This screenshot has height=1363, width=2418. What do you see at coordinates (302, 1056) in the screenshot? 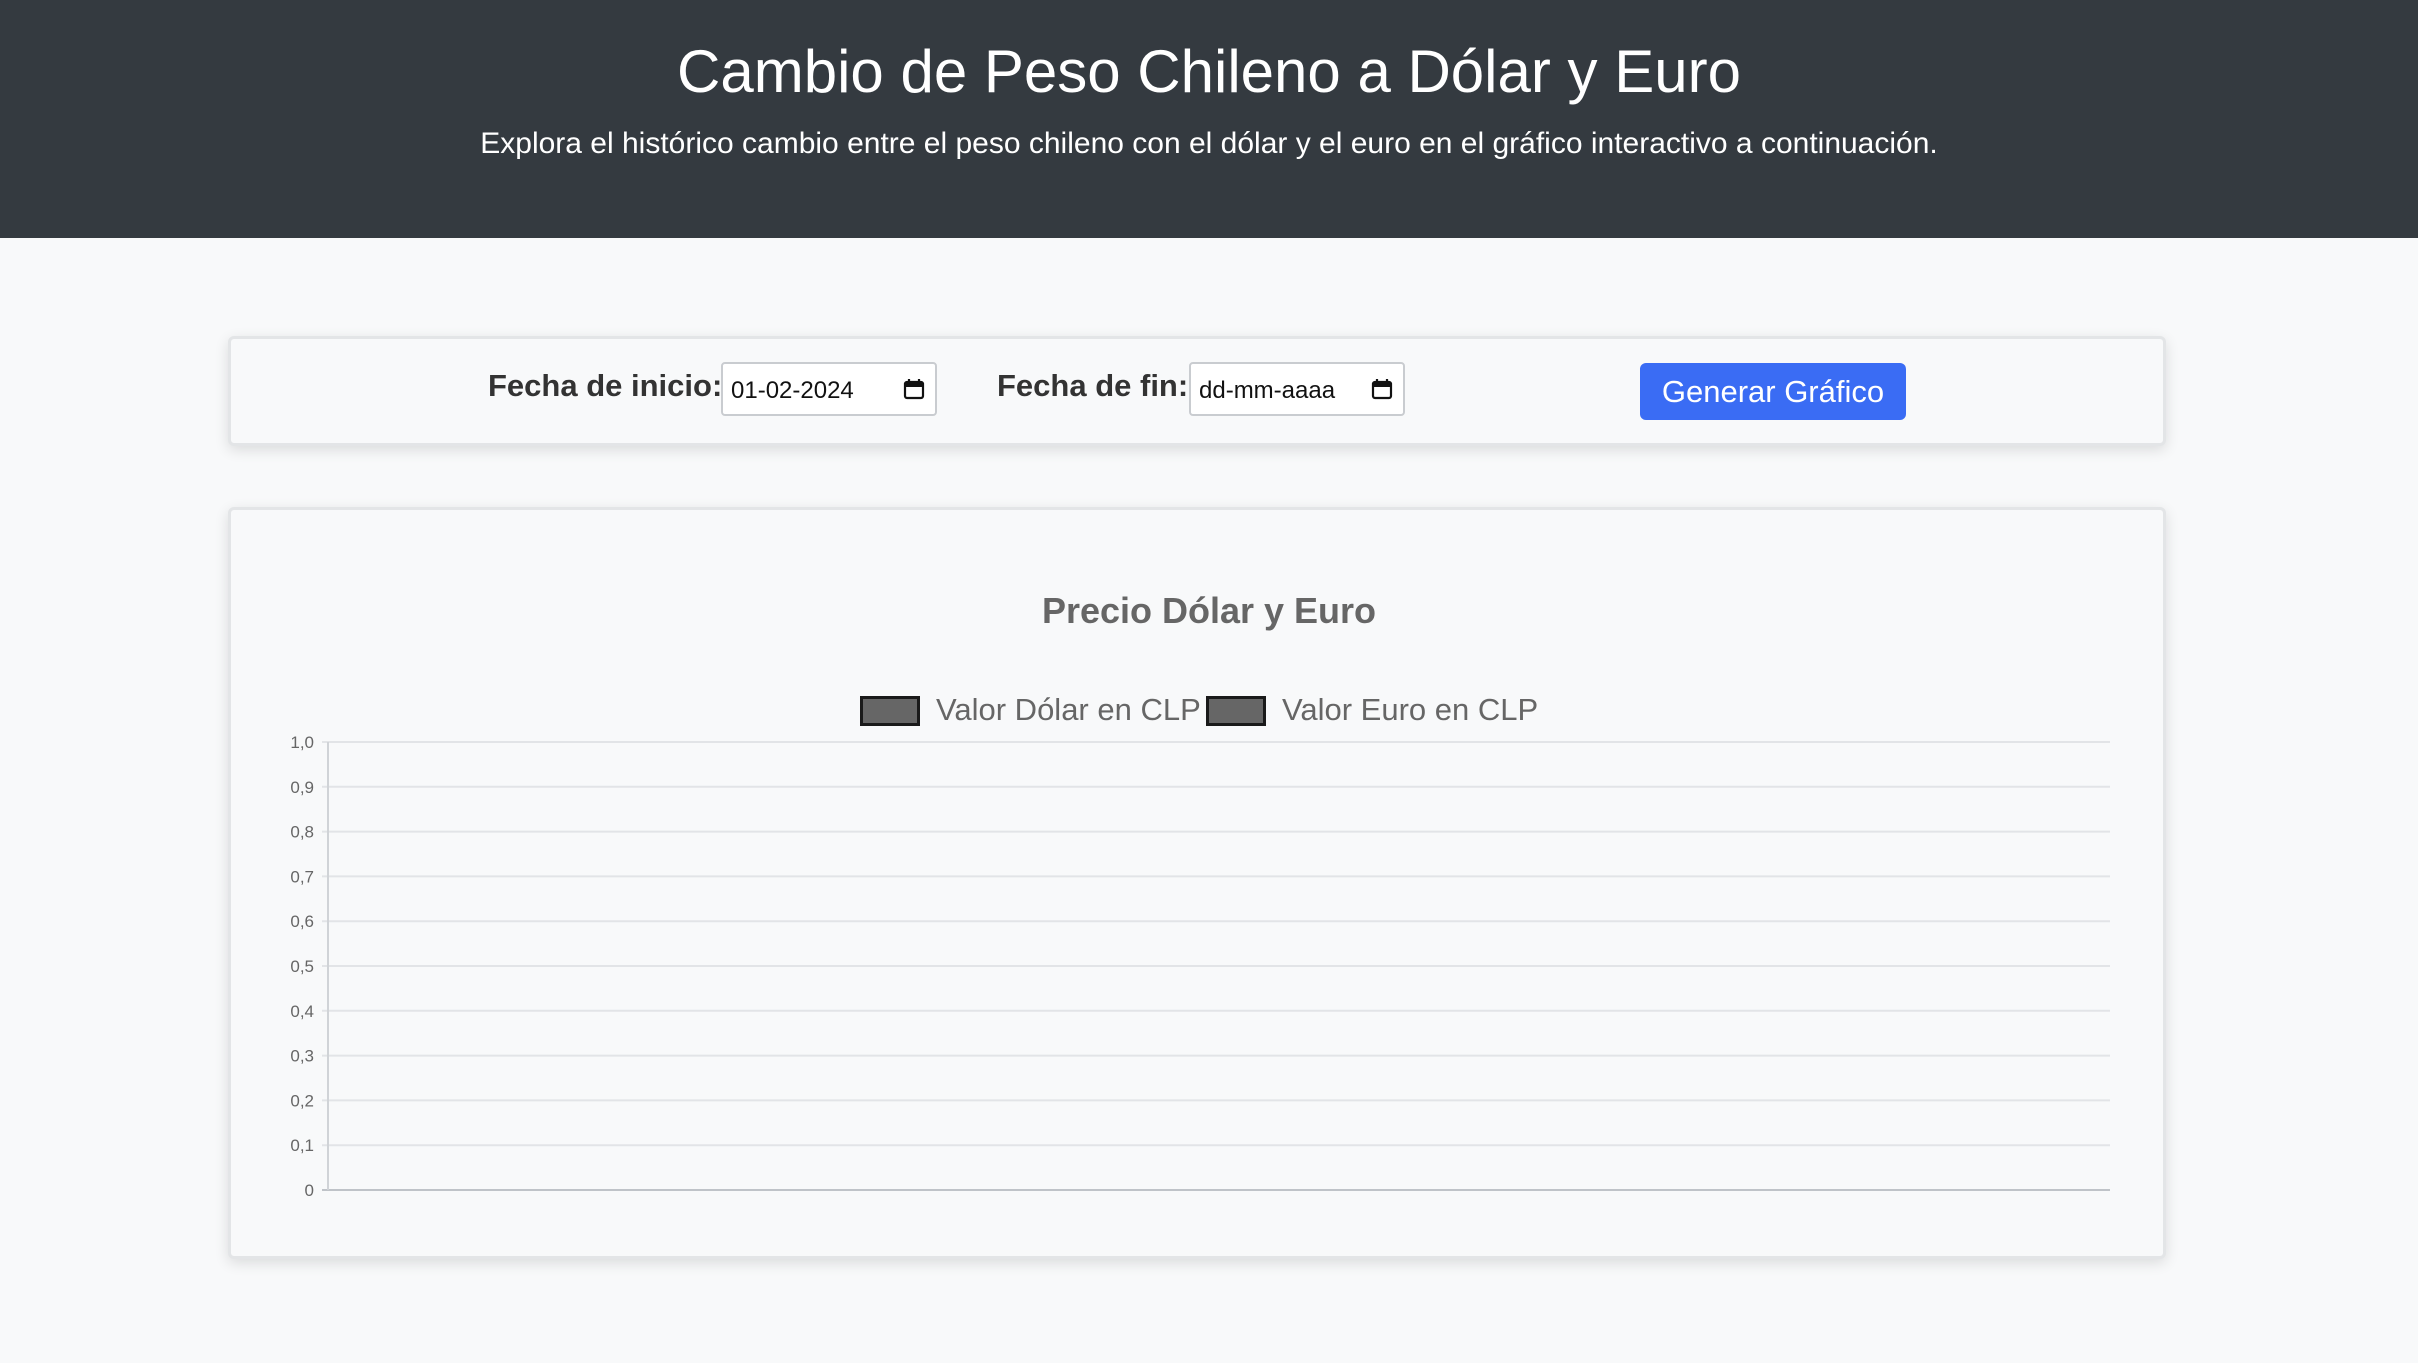
I see `y-tick-label: 0,3` at bounding box center [302, 1056].